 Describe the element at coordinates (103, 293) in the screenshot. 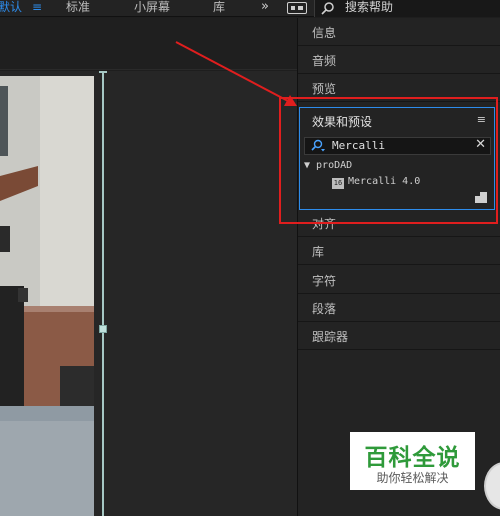

I see `anchor-guide-line` at that location.